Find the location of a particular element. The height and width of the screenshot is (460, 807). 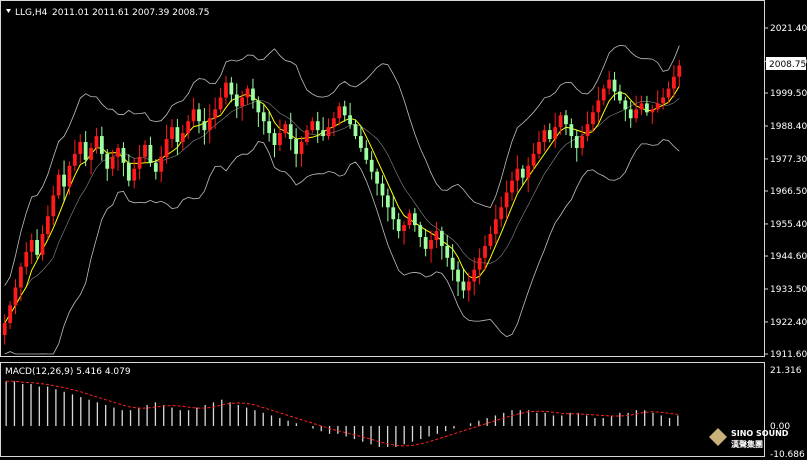

logo-subtext: 漢聲集團 is located at coordinates (747, 444).